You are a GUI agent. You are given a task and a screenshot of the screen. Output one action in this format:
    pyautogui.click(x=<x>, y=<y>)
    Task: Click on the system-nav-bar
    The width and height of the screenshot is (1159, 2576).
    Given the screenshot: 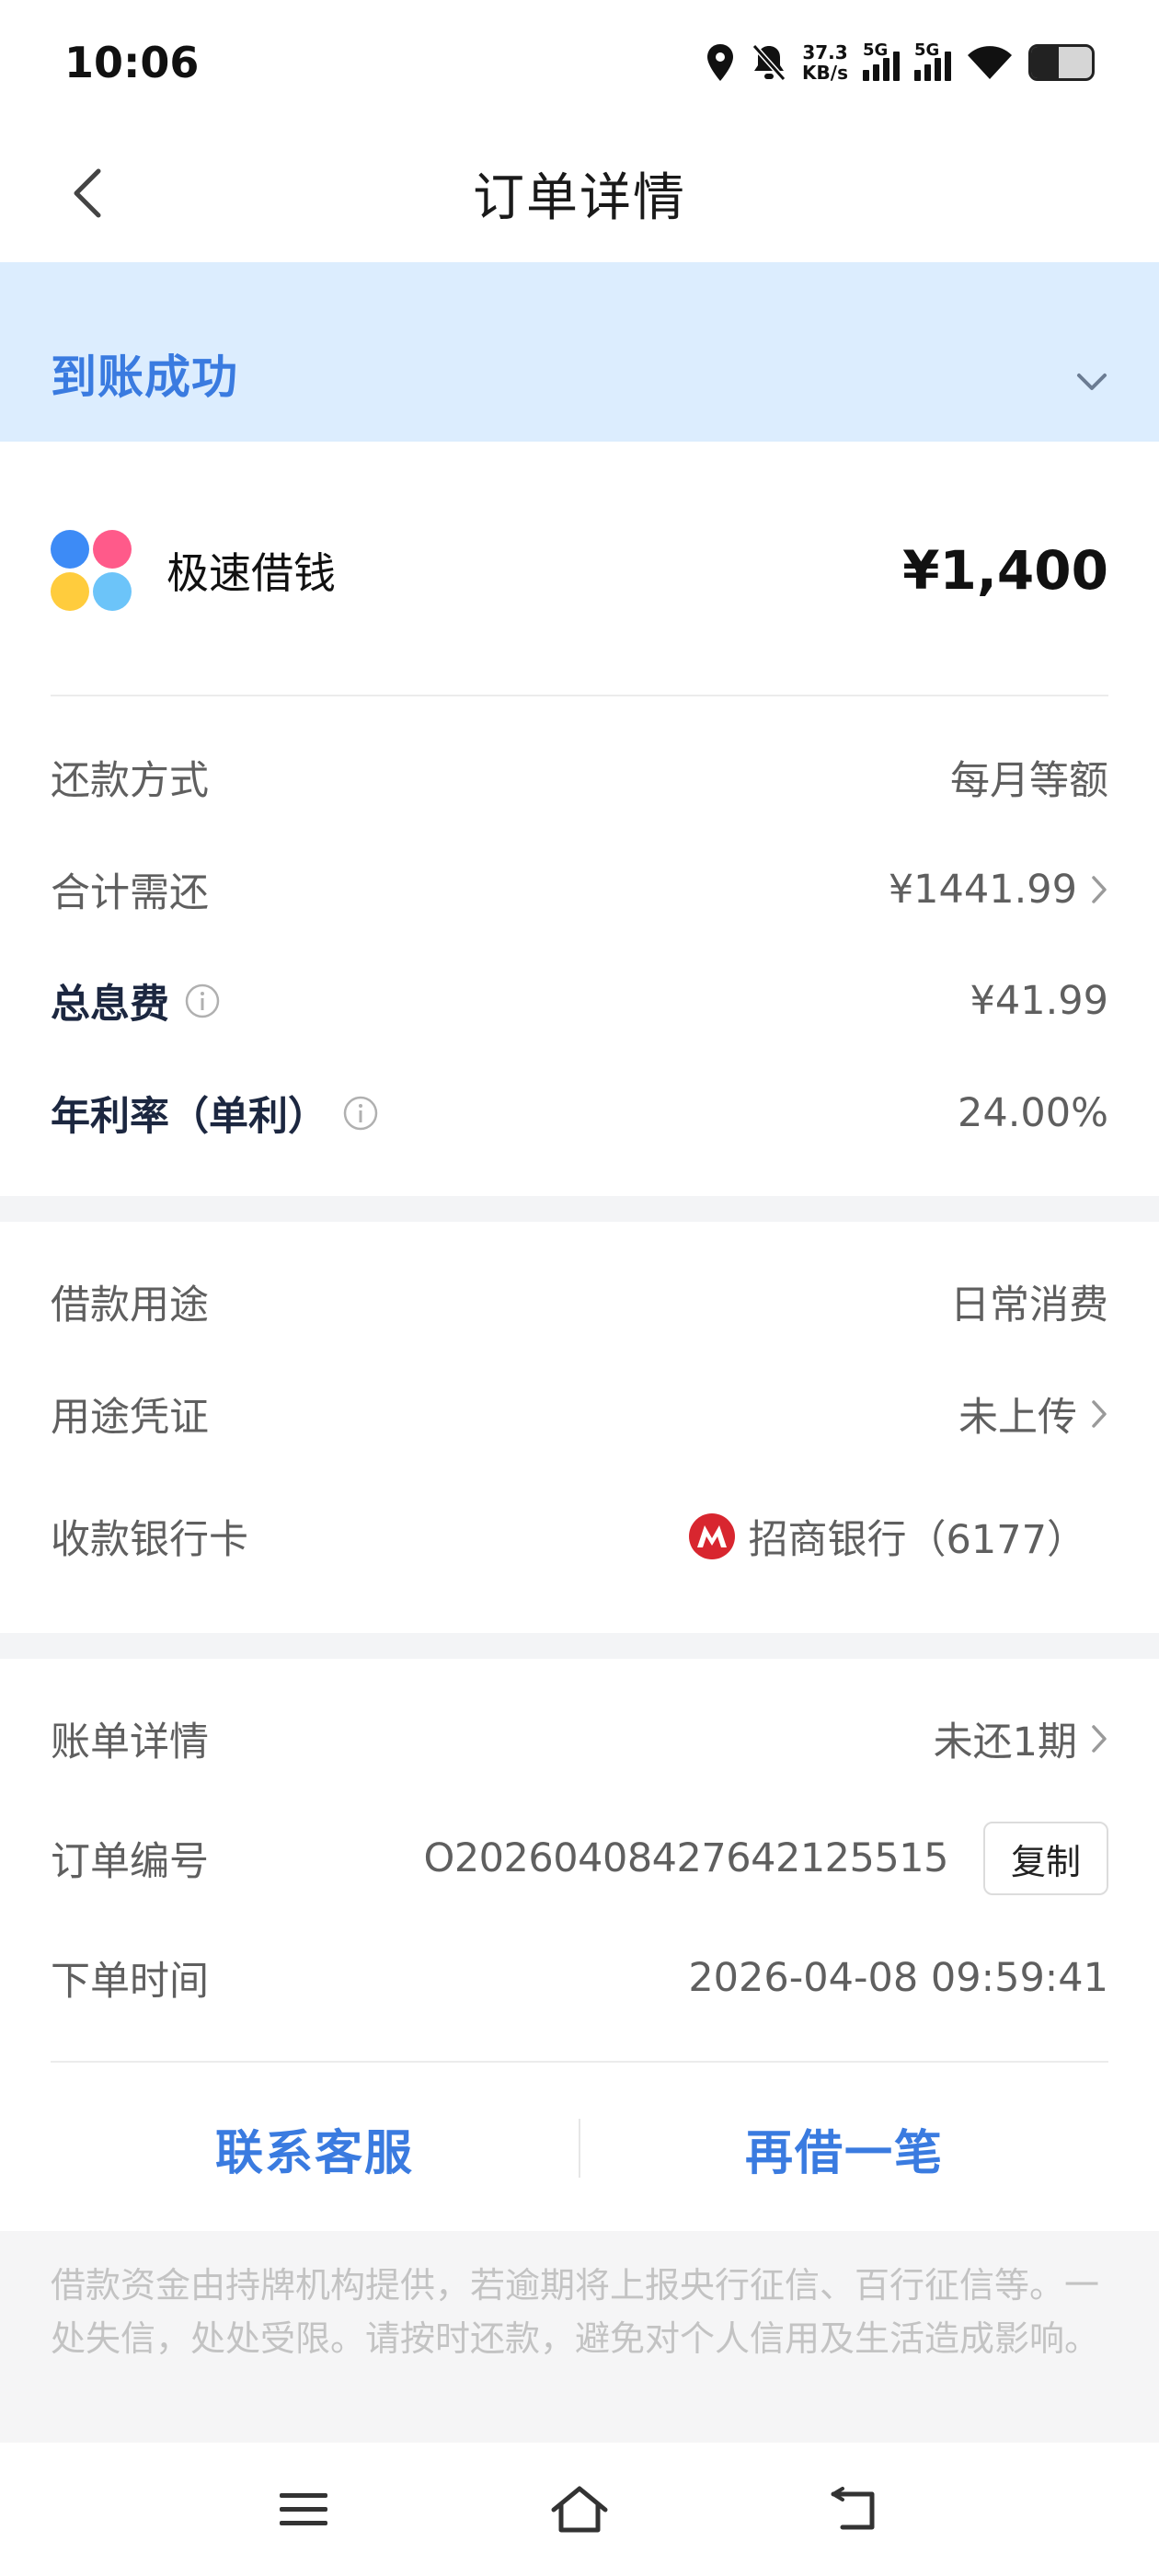 What is the action you would take?
    pyautogui.click(x=579, y=2509)
    